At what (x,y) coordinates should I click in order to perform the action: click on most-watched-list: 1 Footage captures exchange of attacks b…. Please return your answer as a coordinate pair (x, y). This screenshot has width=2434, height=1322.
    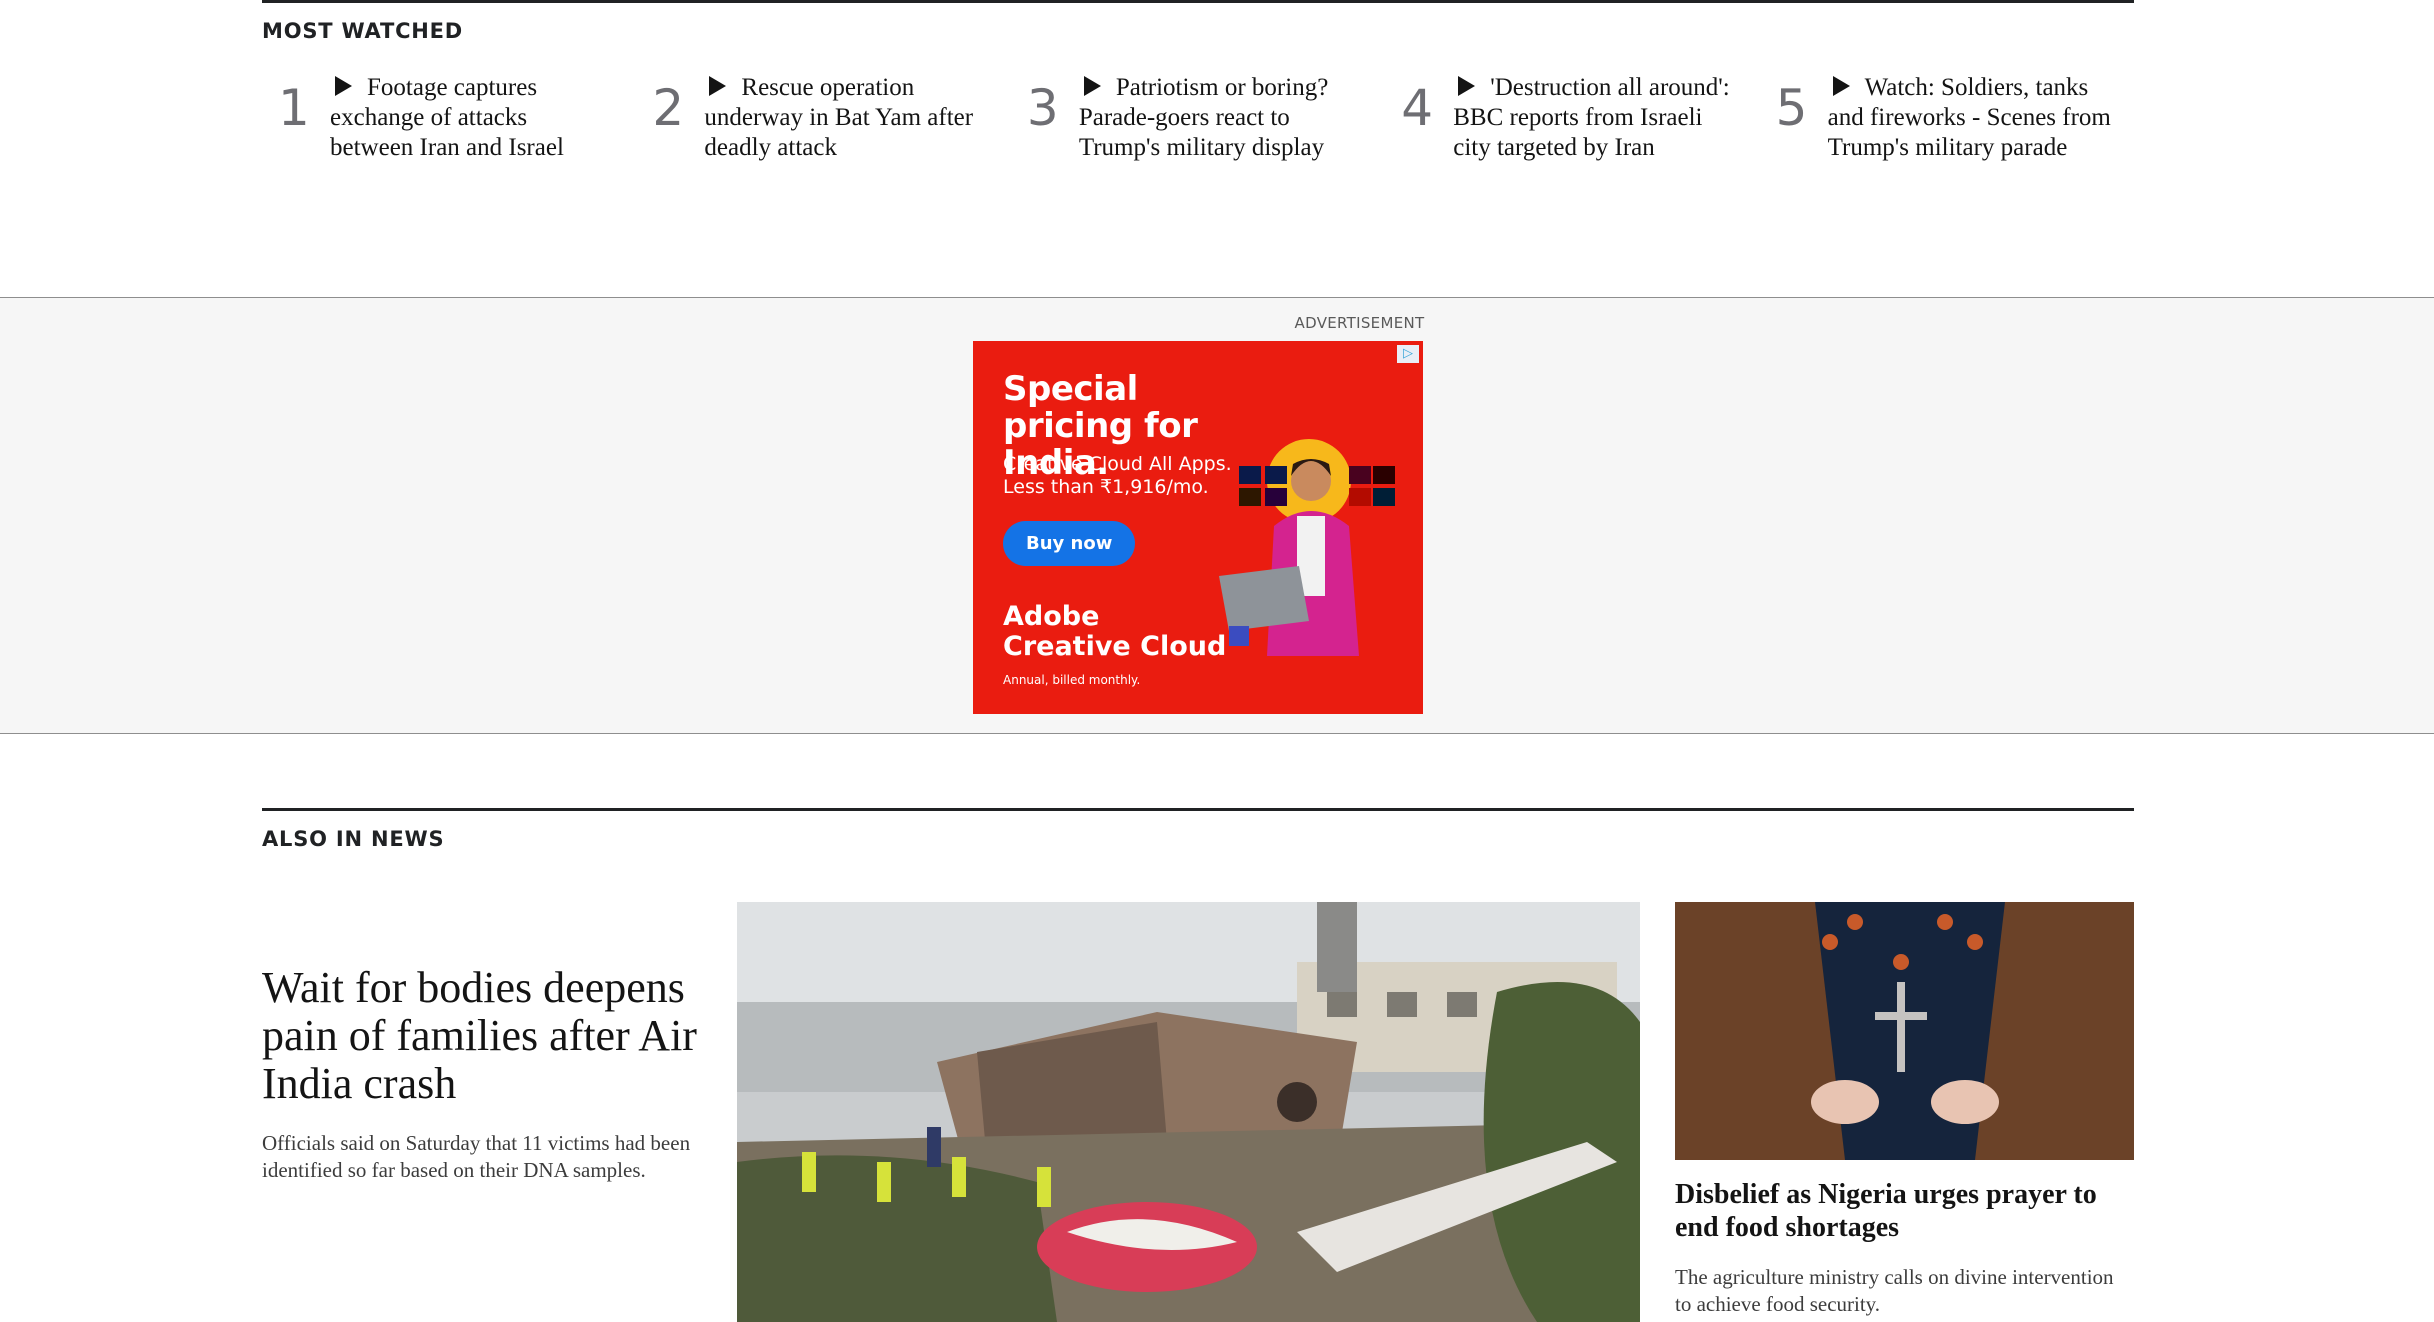
    Looking at the image, I should click on (1198, 118).